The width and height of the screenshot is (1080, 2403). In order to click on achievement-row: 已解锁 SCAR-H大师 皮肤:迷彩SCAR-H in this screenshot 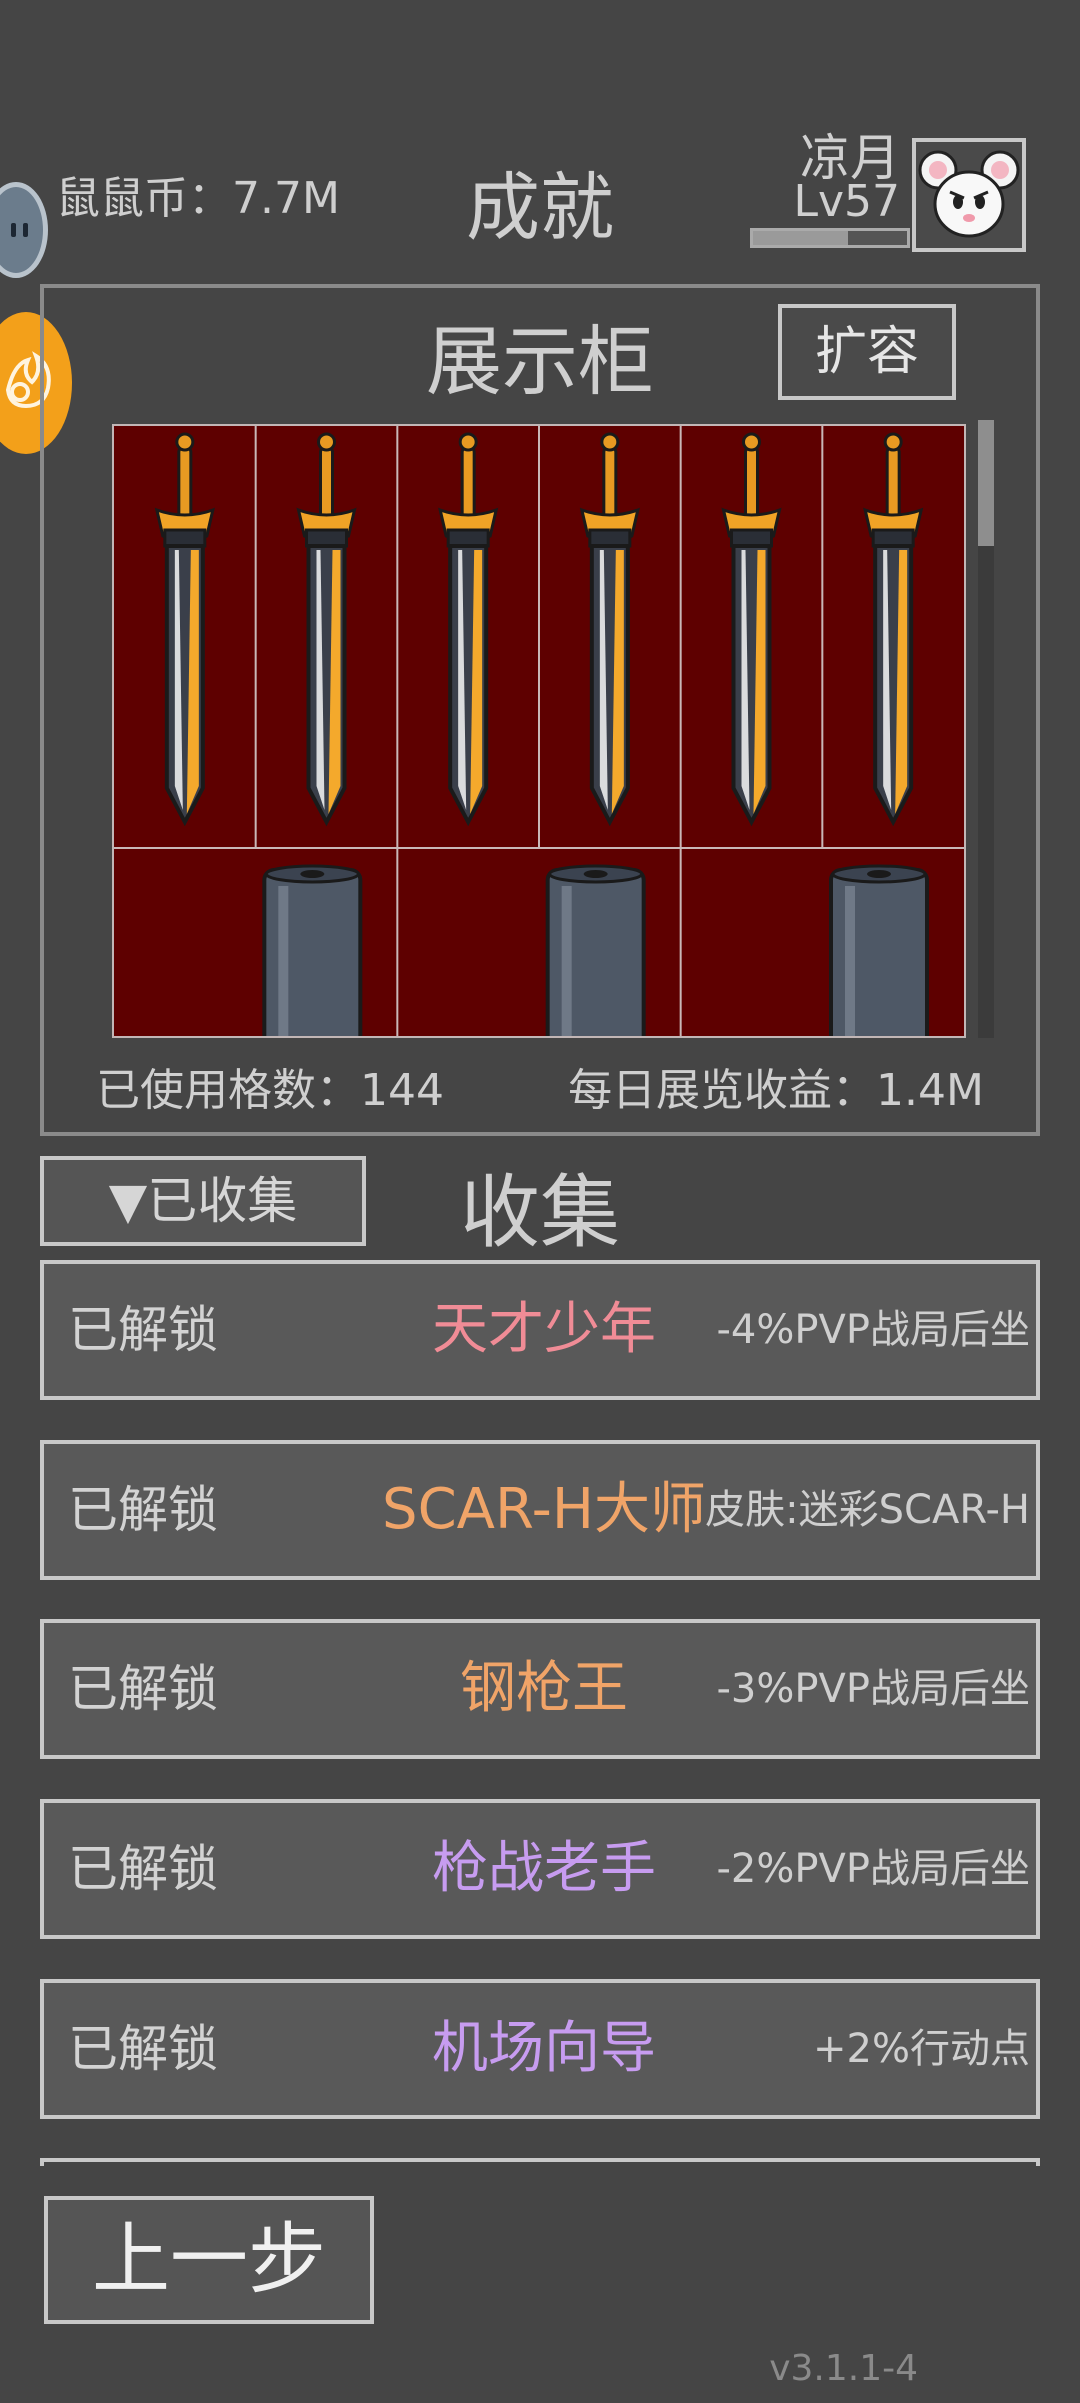, I will do `click(540, 1510)`.